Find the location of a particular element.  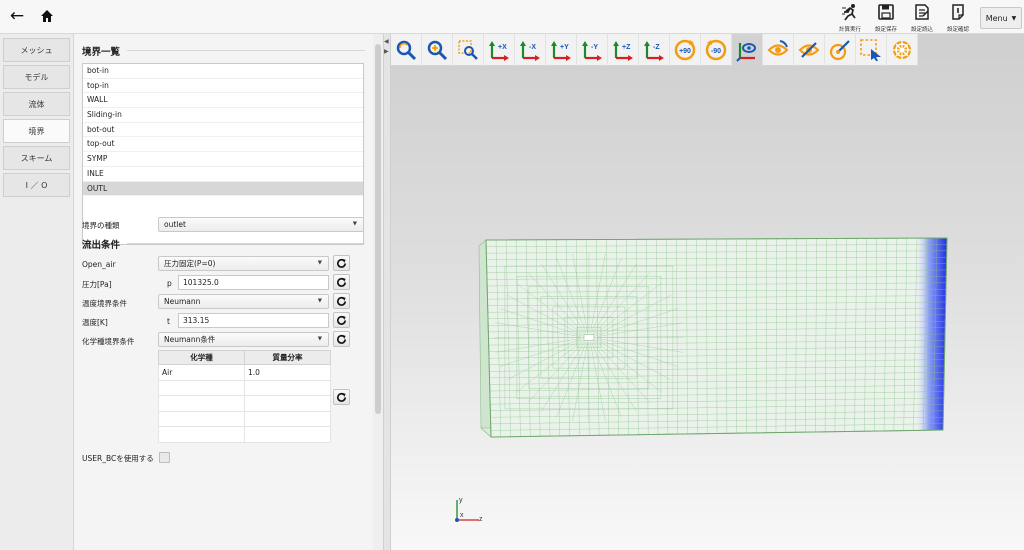

zoom-fit-button is located at coordinates (406, 50).